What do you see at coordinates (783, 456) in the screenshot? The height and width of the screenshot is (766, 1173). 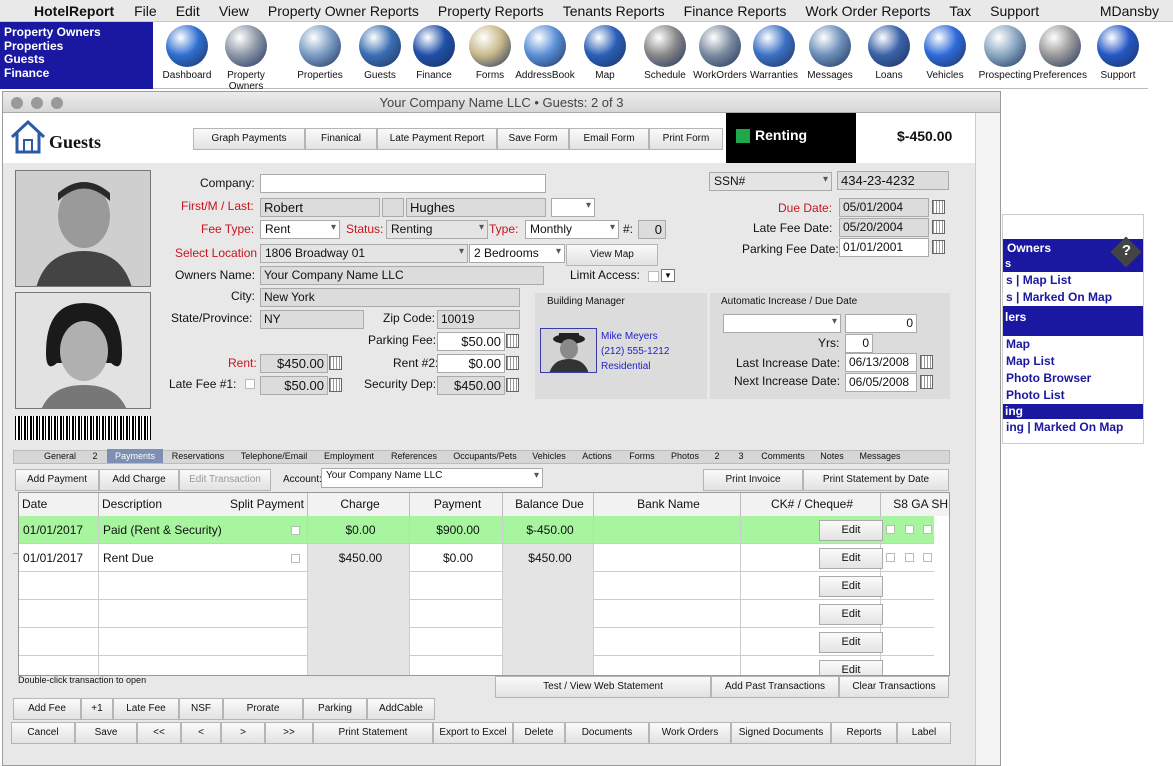 I see `tab-comments: Comments` at bounding box center [783, 456].